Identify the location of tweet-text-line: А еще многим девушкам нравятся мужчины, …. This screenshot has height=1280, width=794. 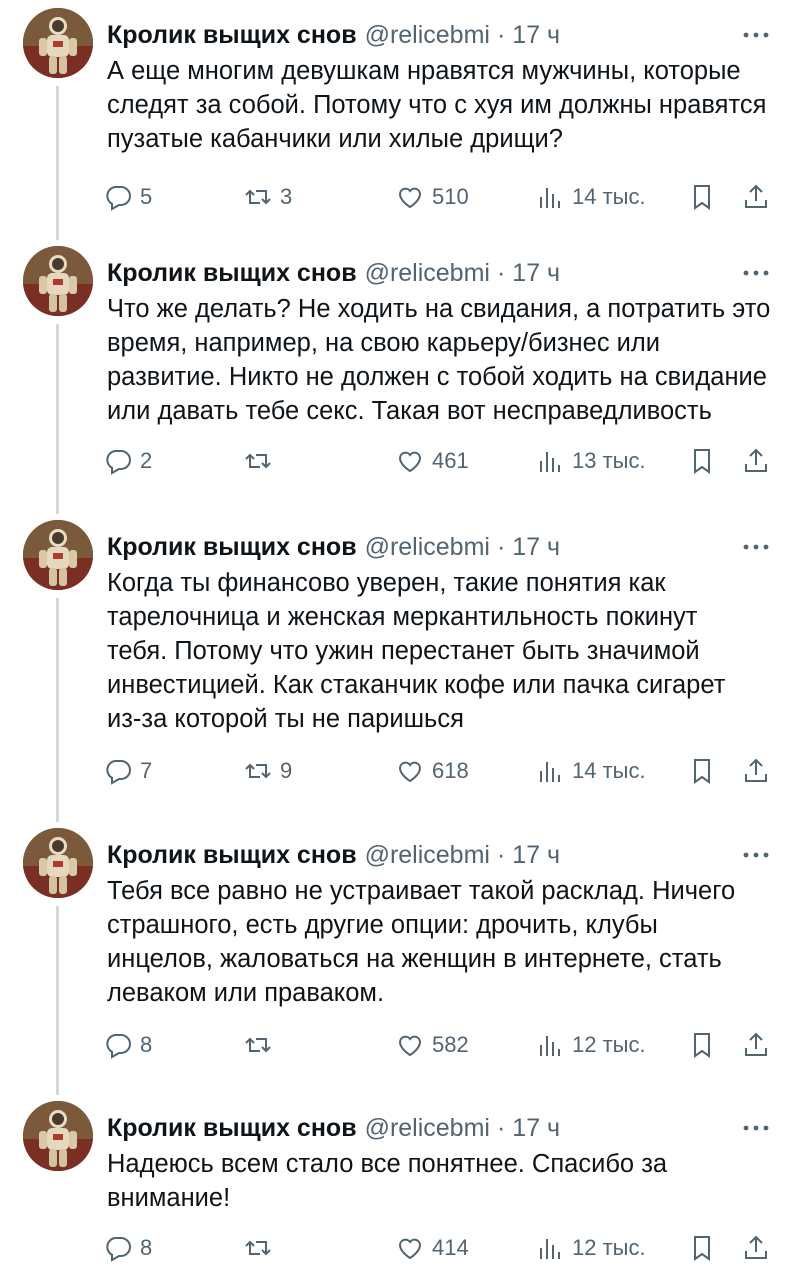
(424, 71).